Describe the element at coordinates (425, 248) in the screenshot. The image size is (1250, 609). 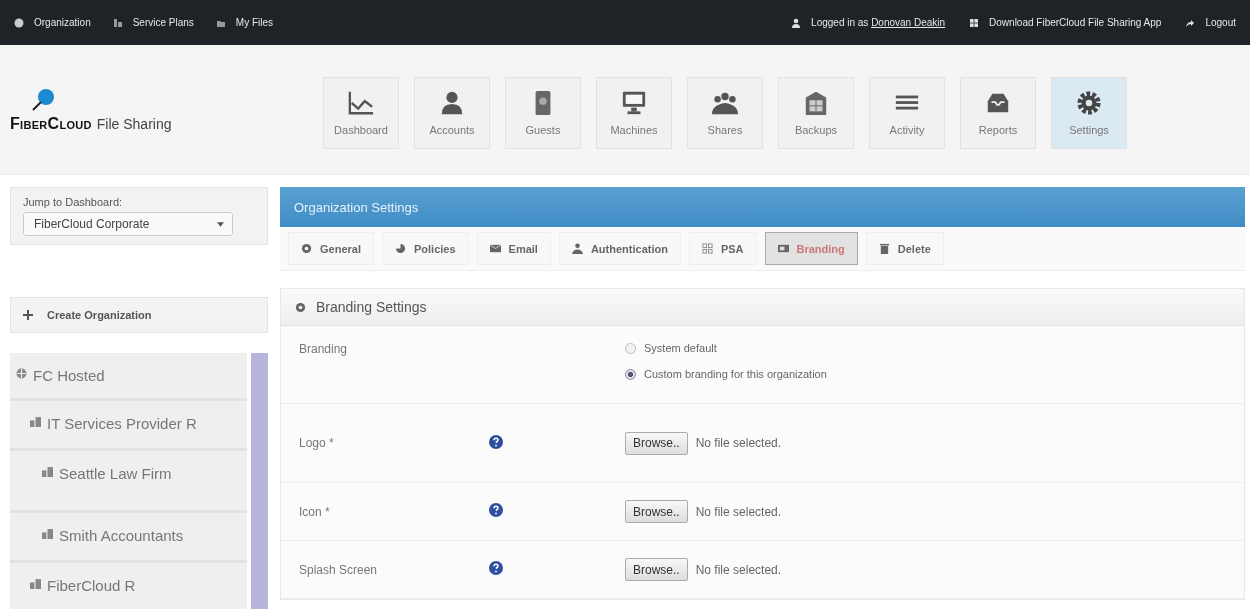
I see `settings-tab: Policies` at that location.